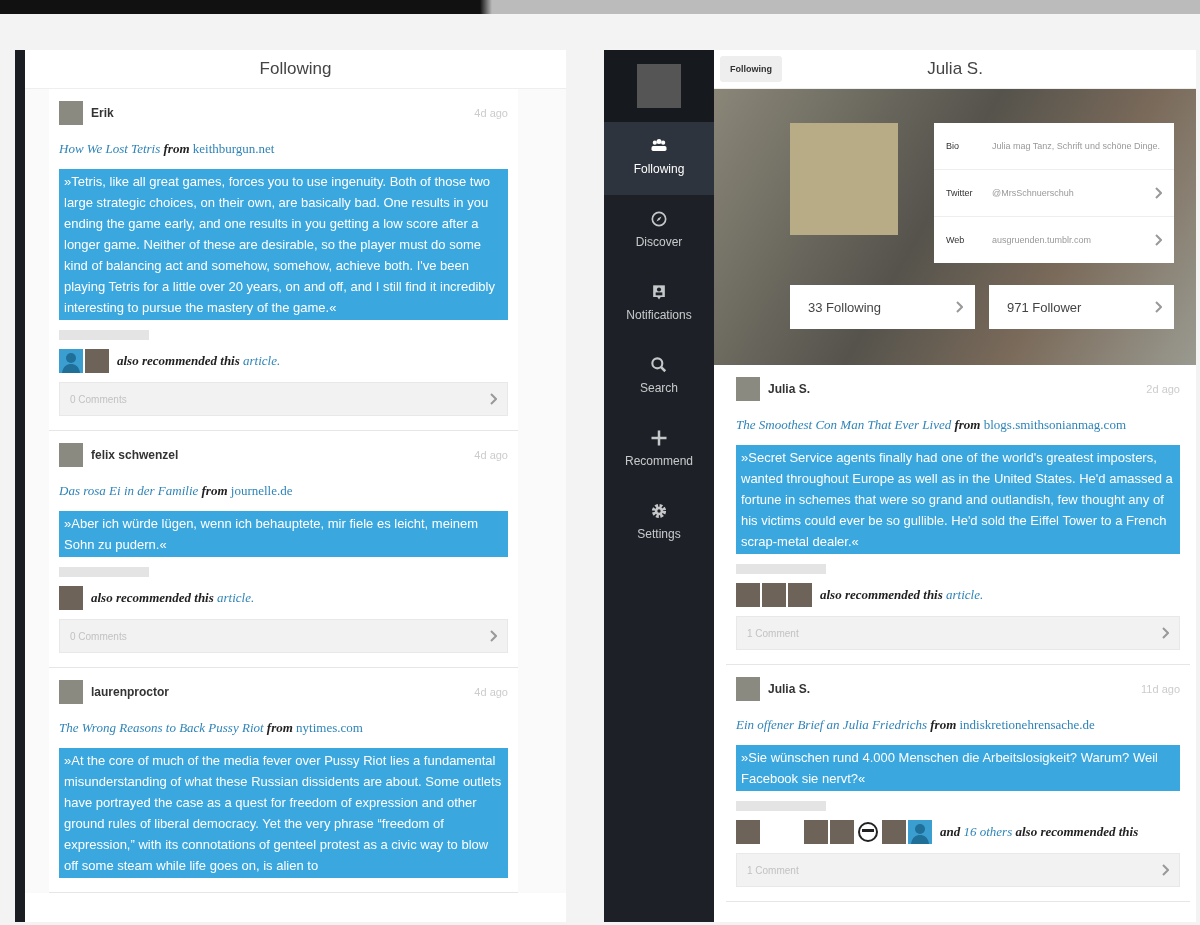 The width and height of the screenshot is (1200, 925). Describe the element at coordinates (129, 490) in the screenshot. I see `article-link: Das rosa Ei in der Familie` at that location.